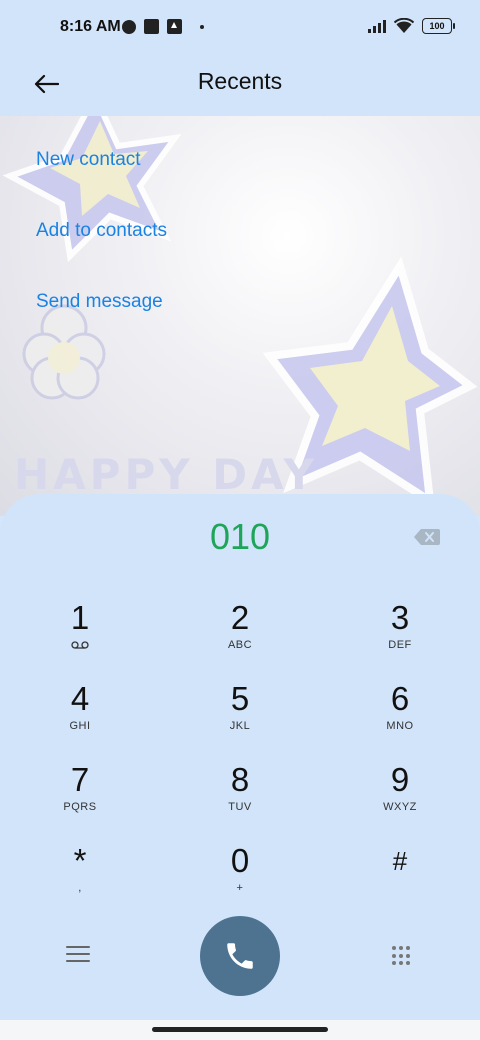  I want to click on key-7: 7 PQRS, so click(80, 798).